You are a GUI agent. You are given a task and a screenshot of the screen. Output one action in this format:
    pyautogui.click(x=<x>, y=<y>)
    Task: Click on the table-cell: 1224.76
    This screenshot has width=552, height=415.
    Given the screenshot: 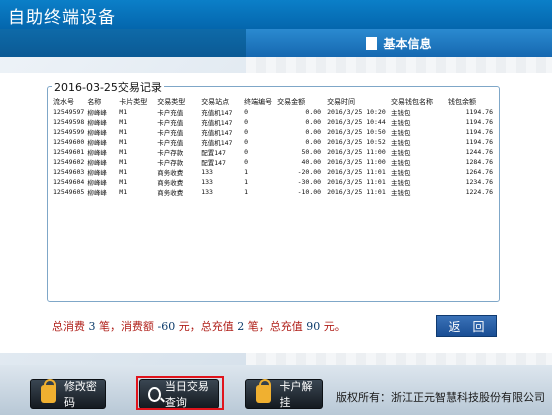 What is the action you would take?
    pyautogui.click(x=479, y=192)
    